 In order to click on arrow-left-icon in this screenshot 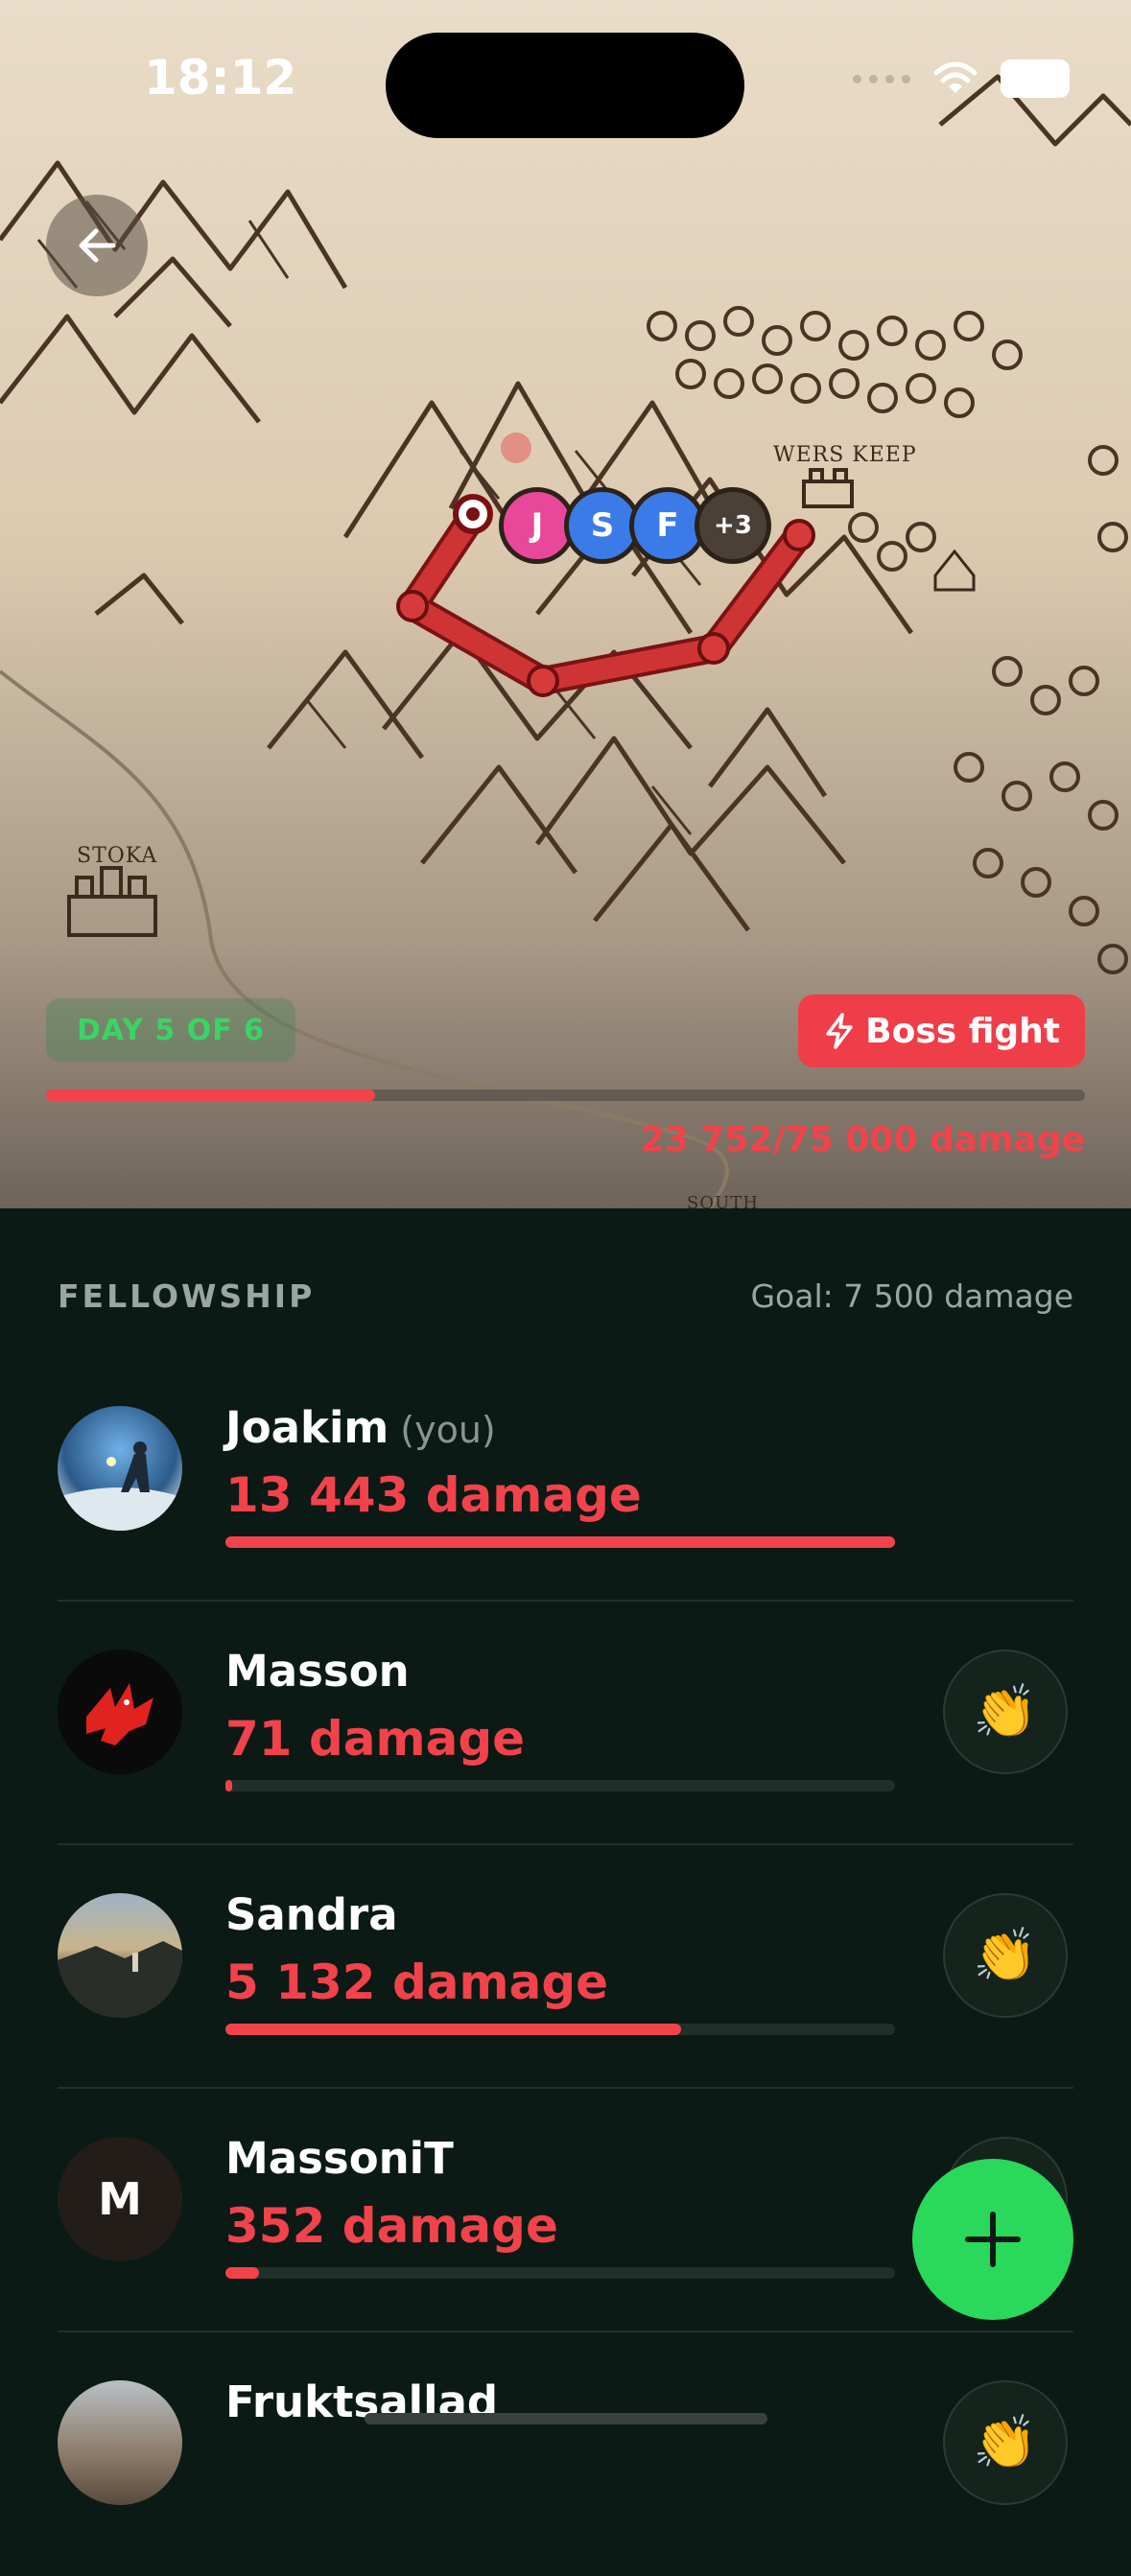, I will do `click(97, 245)`.